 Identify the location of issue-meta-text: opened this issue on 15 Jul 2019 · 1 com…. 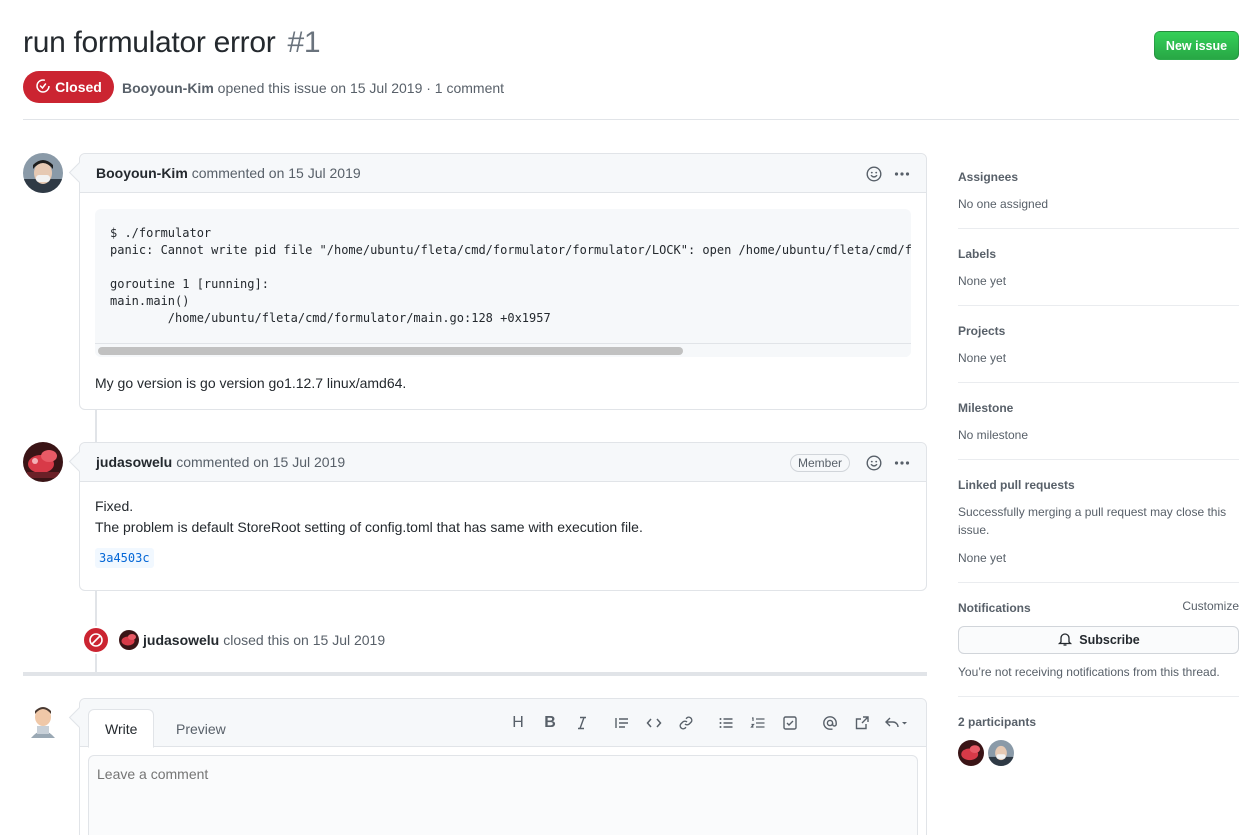
(361, 88).